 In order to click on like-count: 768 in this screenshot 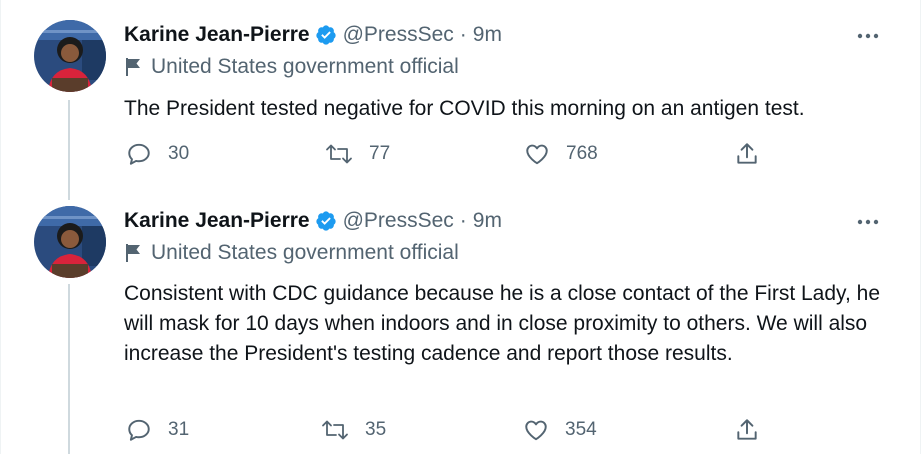, I will do `click(582, 153)`.